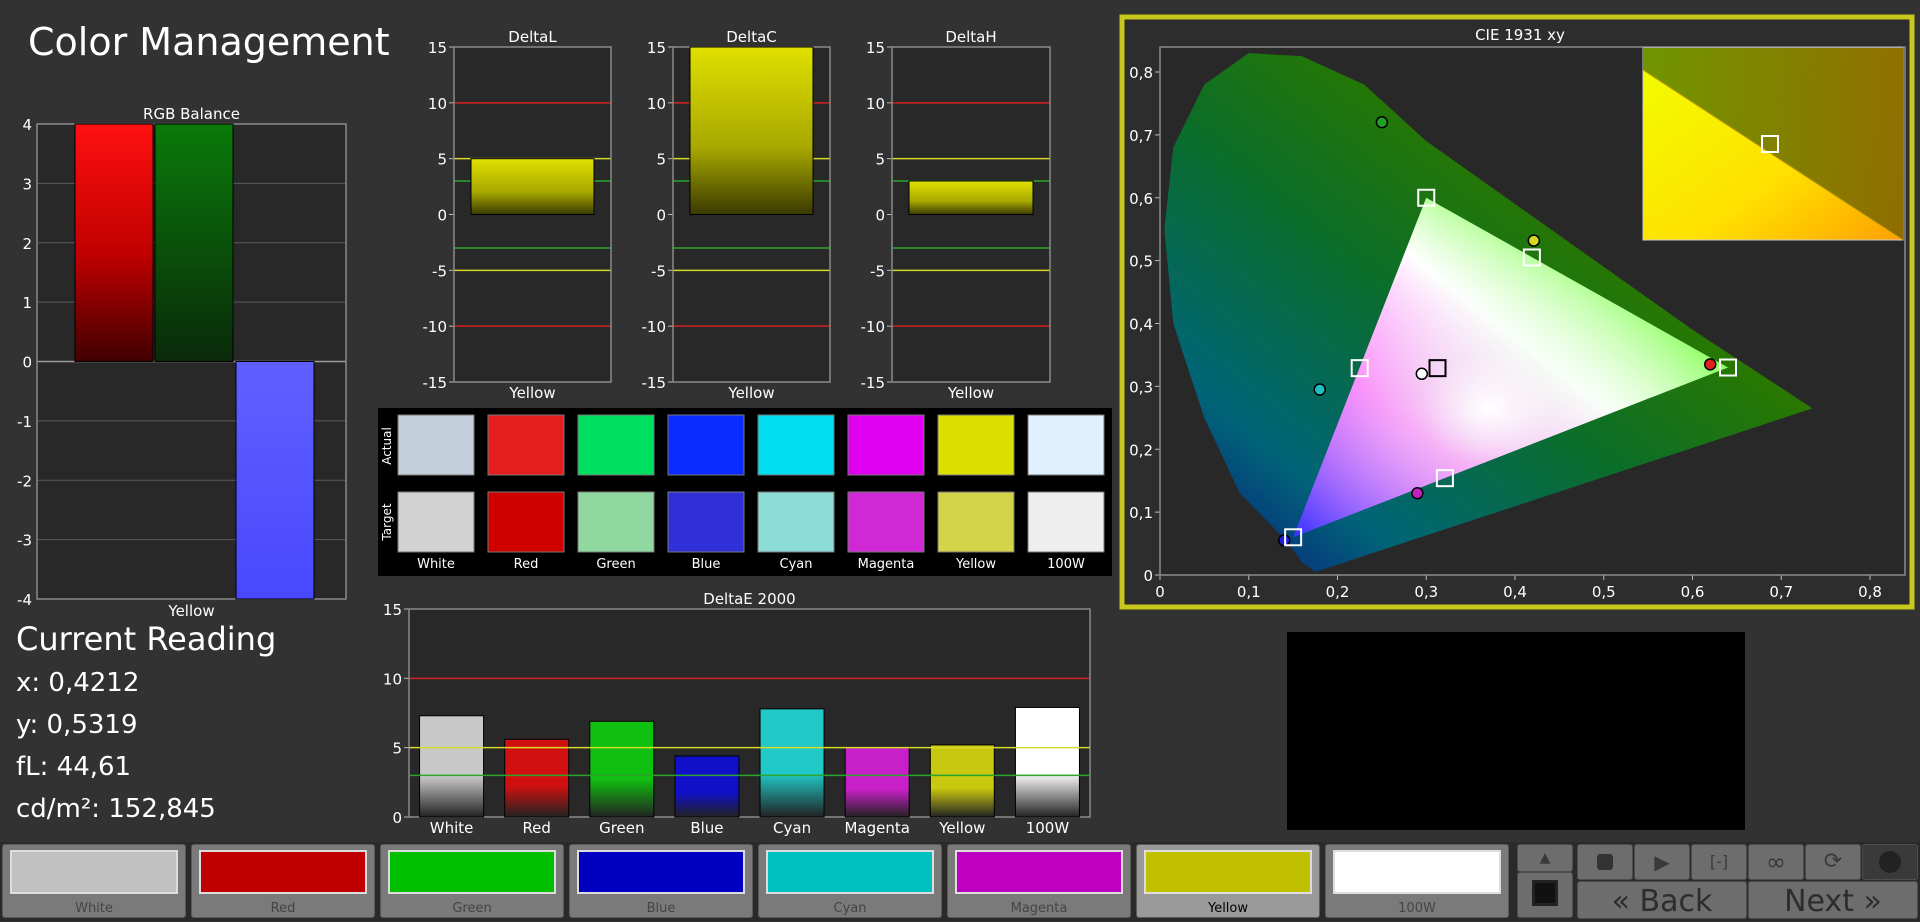  What do you see at coordinates (661, 908) in the screenshot?
I see `swatch-button-label: Blue` at bounding box center [661, 908].